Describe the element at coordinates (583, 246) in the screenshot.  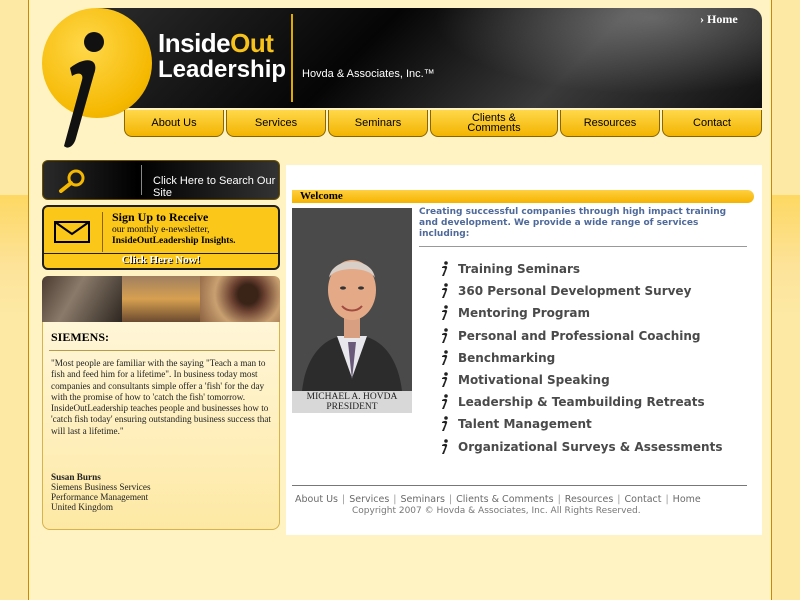
I see `intro-rule` at that location.